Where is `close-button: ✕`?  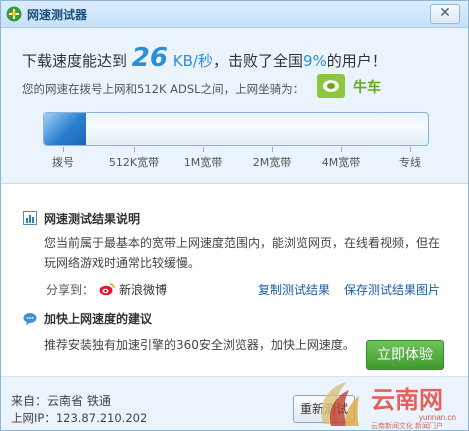 close-button: ✕ is located at coordinates (445, 14).